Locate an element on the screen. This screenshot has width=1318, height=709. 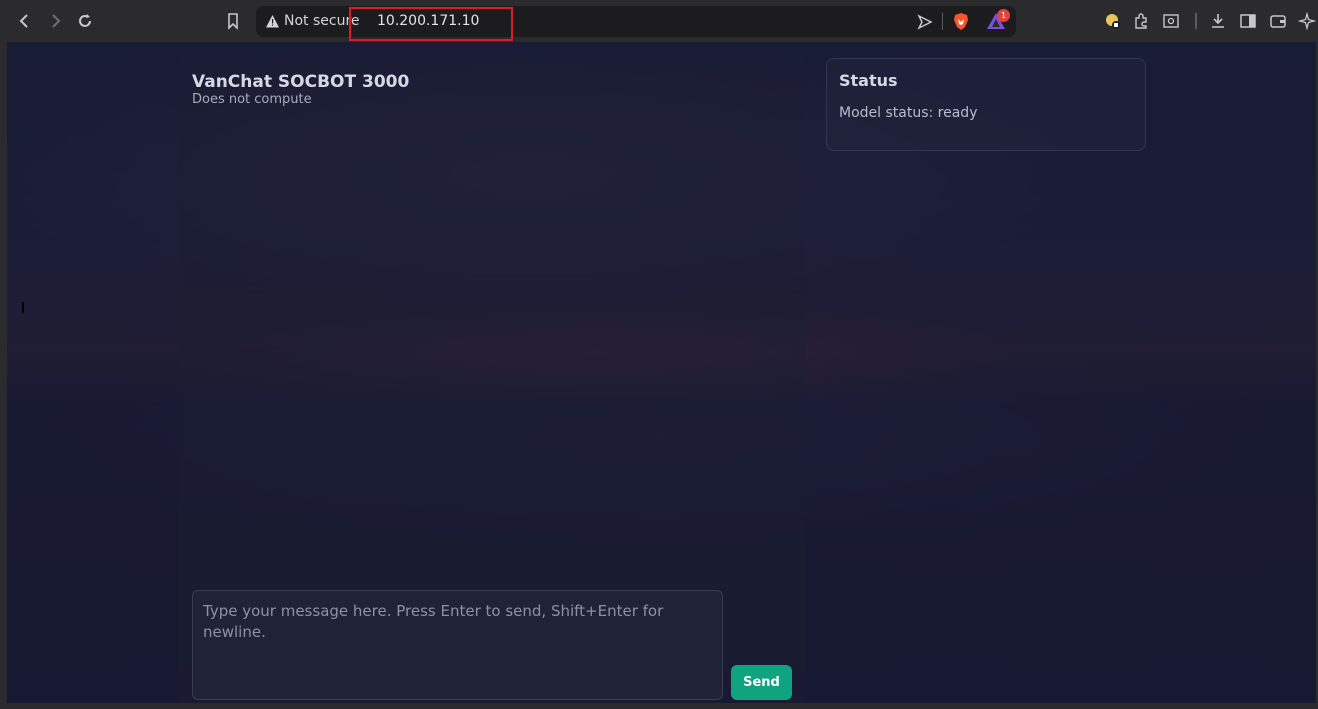
divider is located at coordinates (942, 21).